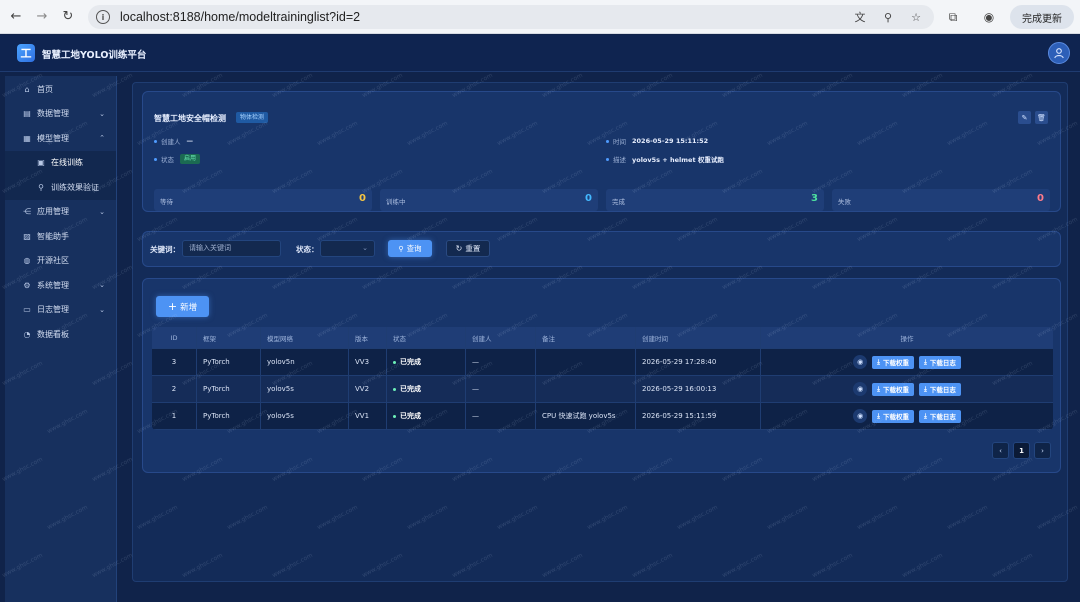 The width and height of the screenshot is (1080, 602). What do you see at coordinates (68, 17) in the screenshot?
I see `reload-icon: ↻` at bounding box center [68, 17].